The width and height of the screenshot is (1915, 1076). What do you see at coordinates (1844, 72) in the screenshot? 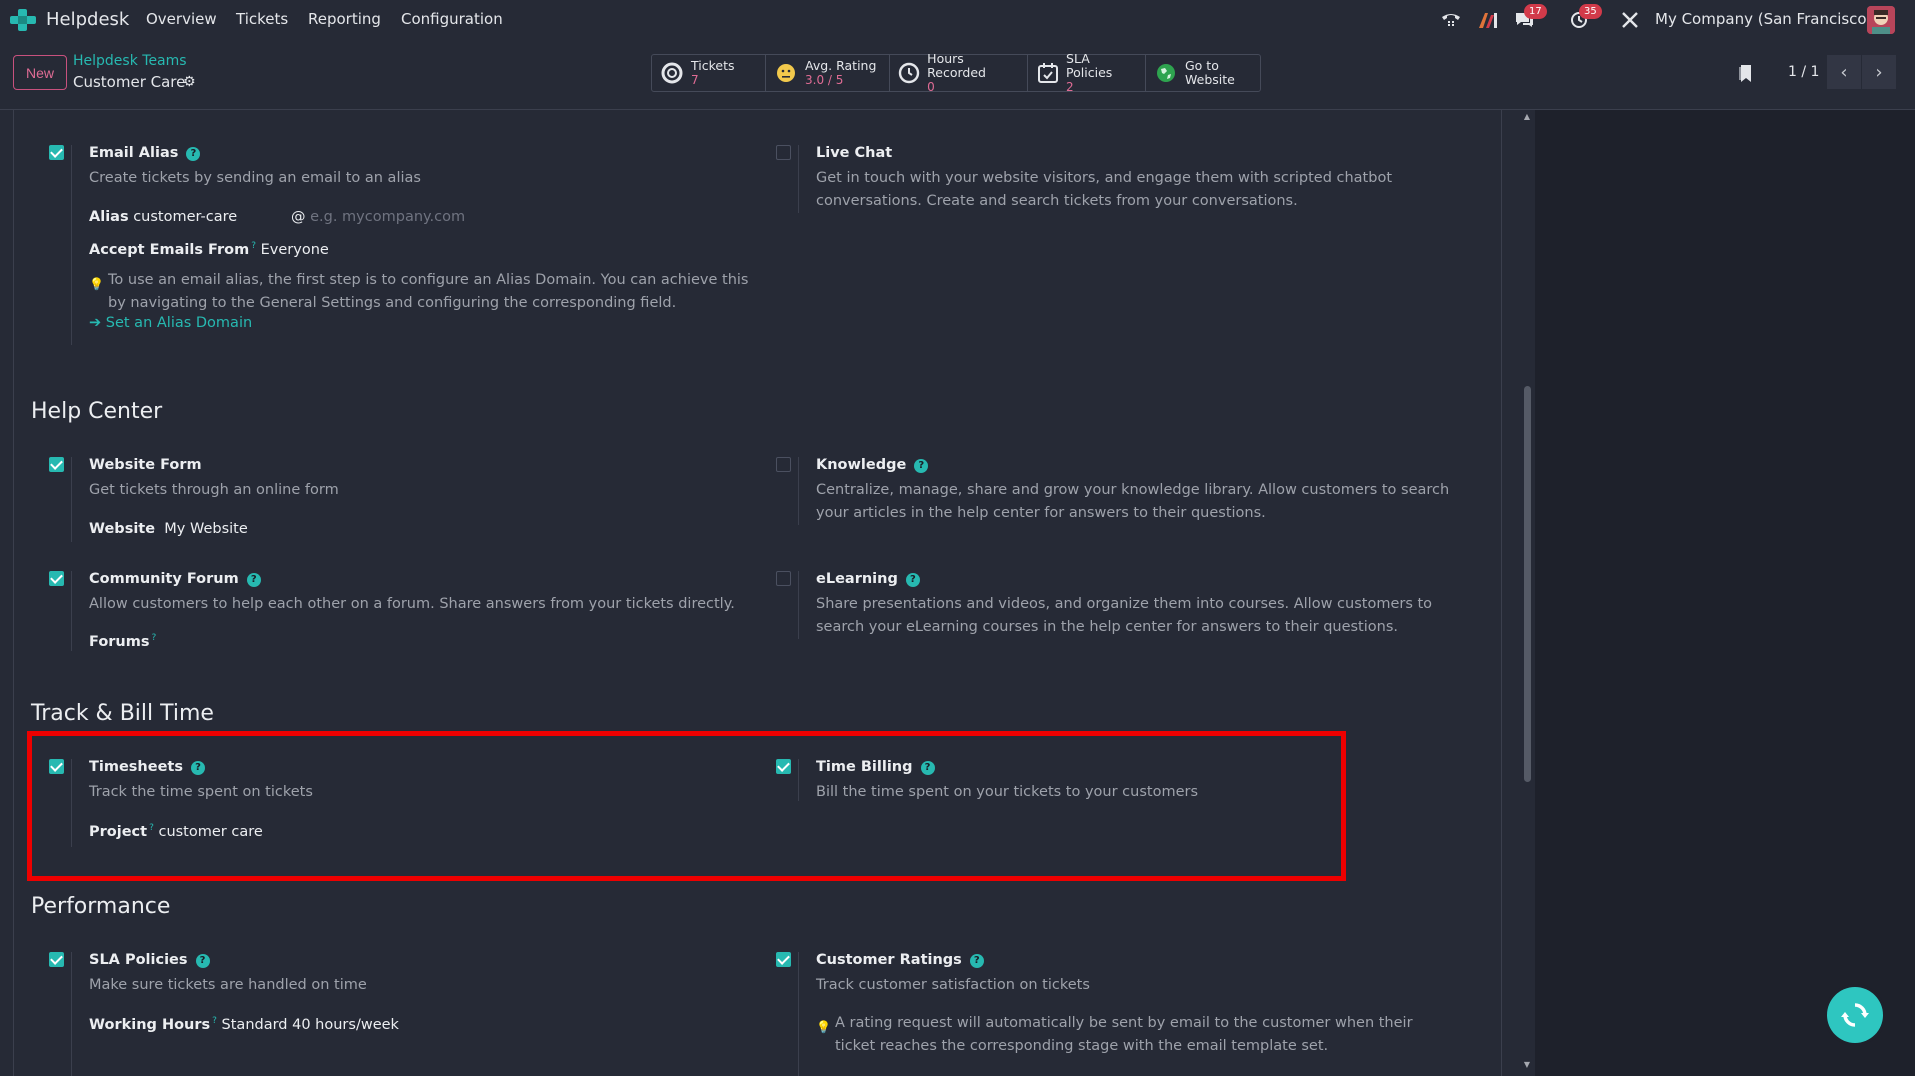
I see `previous-record-button: ‹` at bounding box center [1844, 72].